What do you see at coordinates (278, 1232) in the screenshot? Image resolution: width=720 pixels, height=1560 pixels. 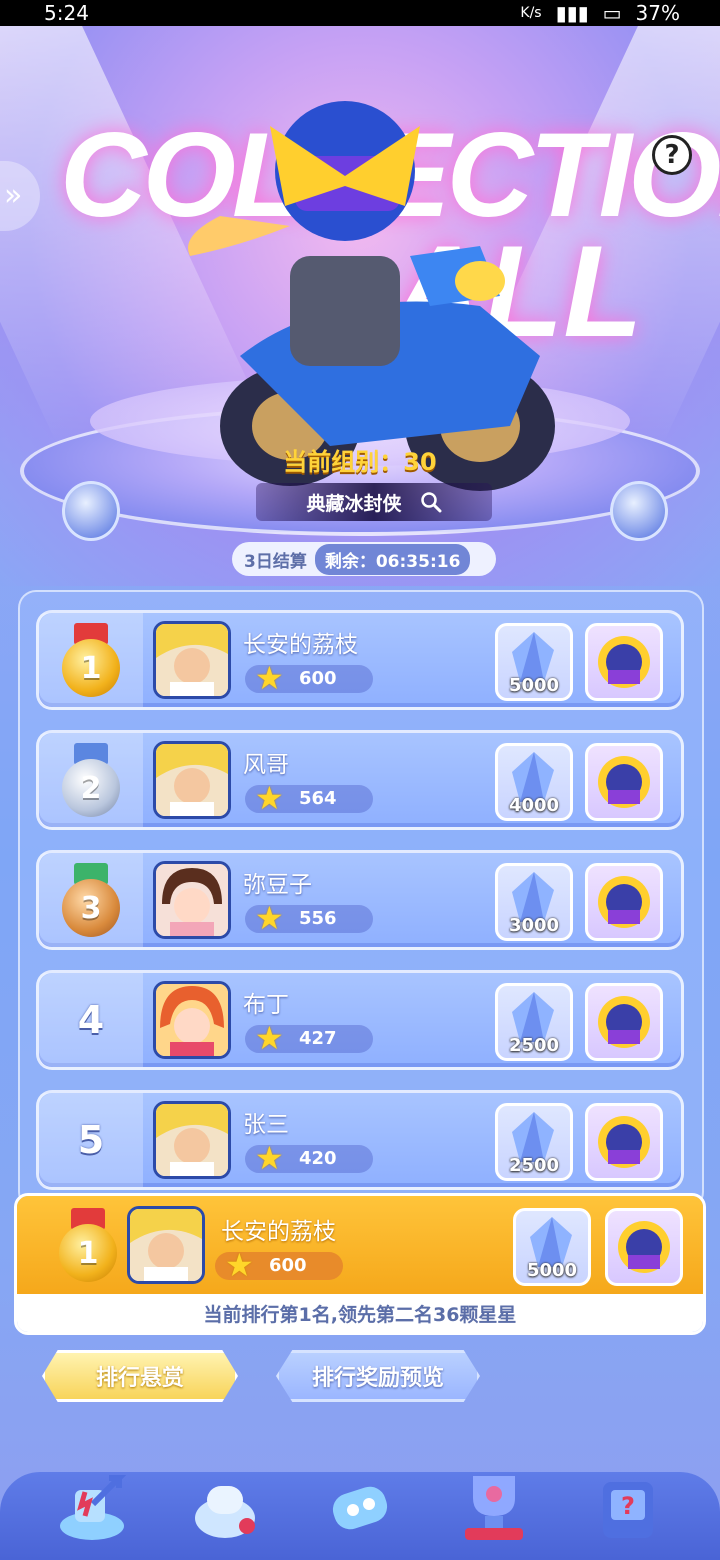 I see `my-player-name: 长安的荔枝` at bounding box center [278, 1232].